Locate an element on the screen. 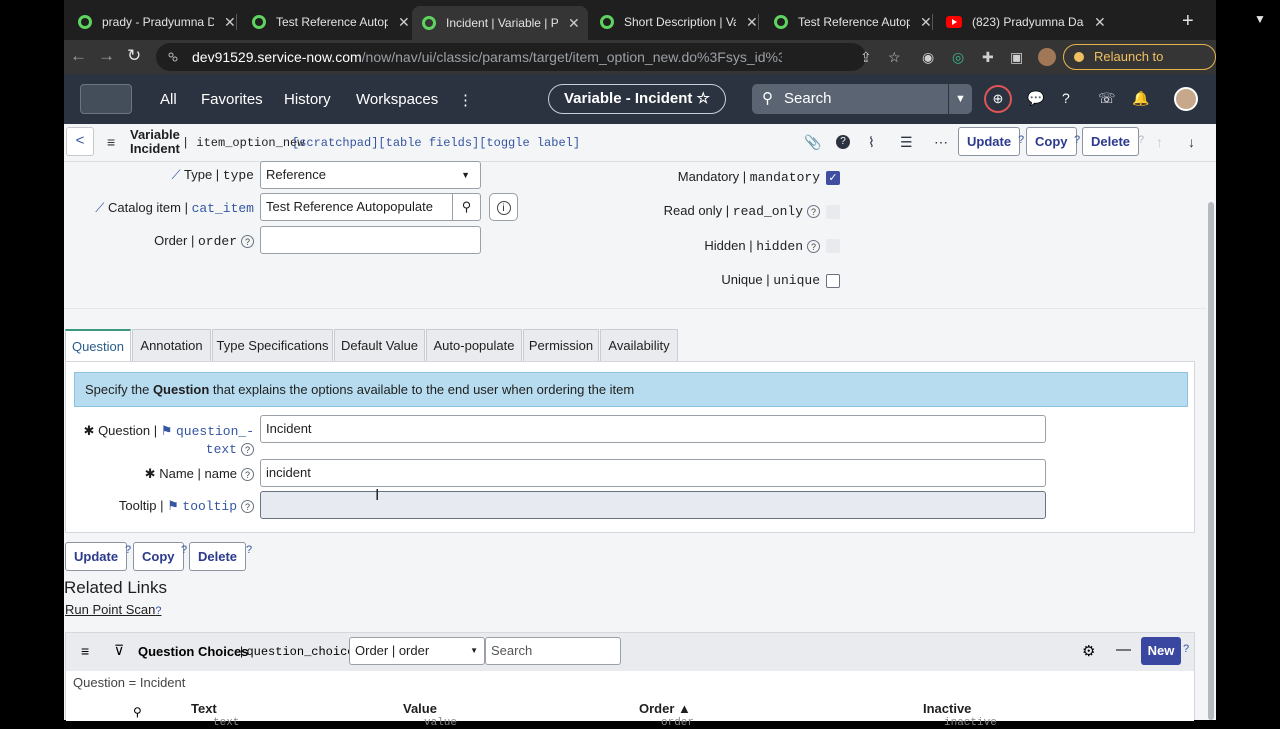 The image size is (1280, 729). scrollbar-thumb is located at coordinates (1211, 461).